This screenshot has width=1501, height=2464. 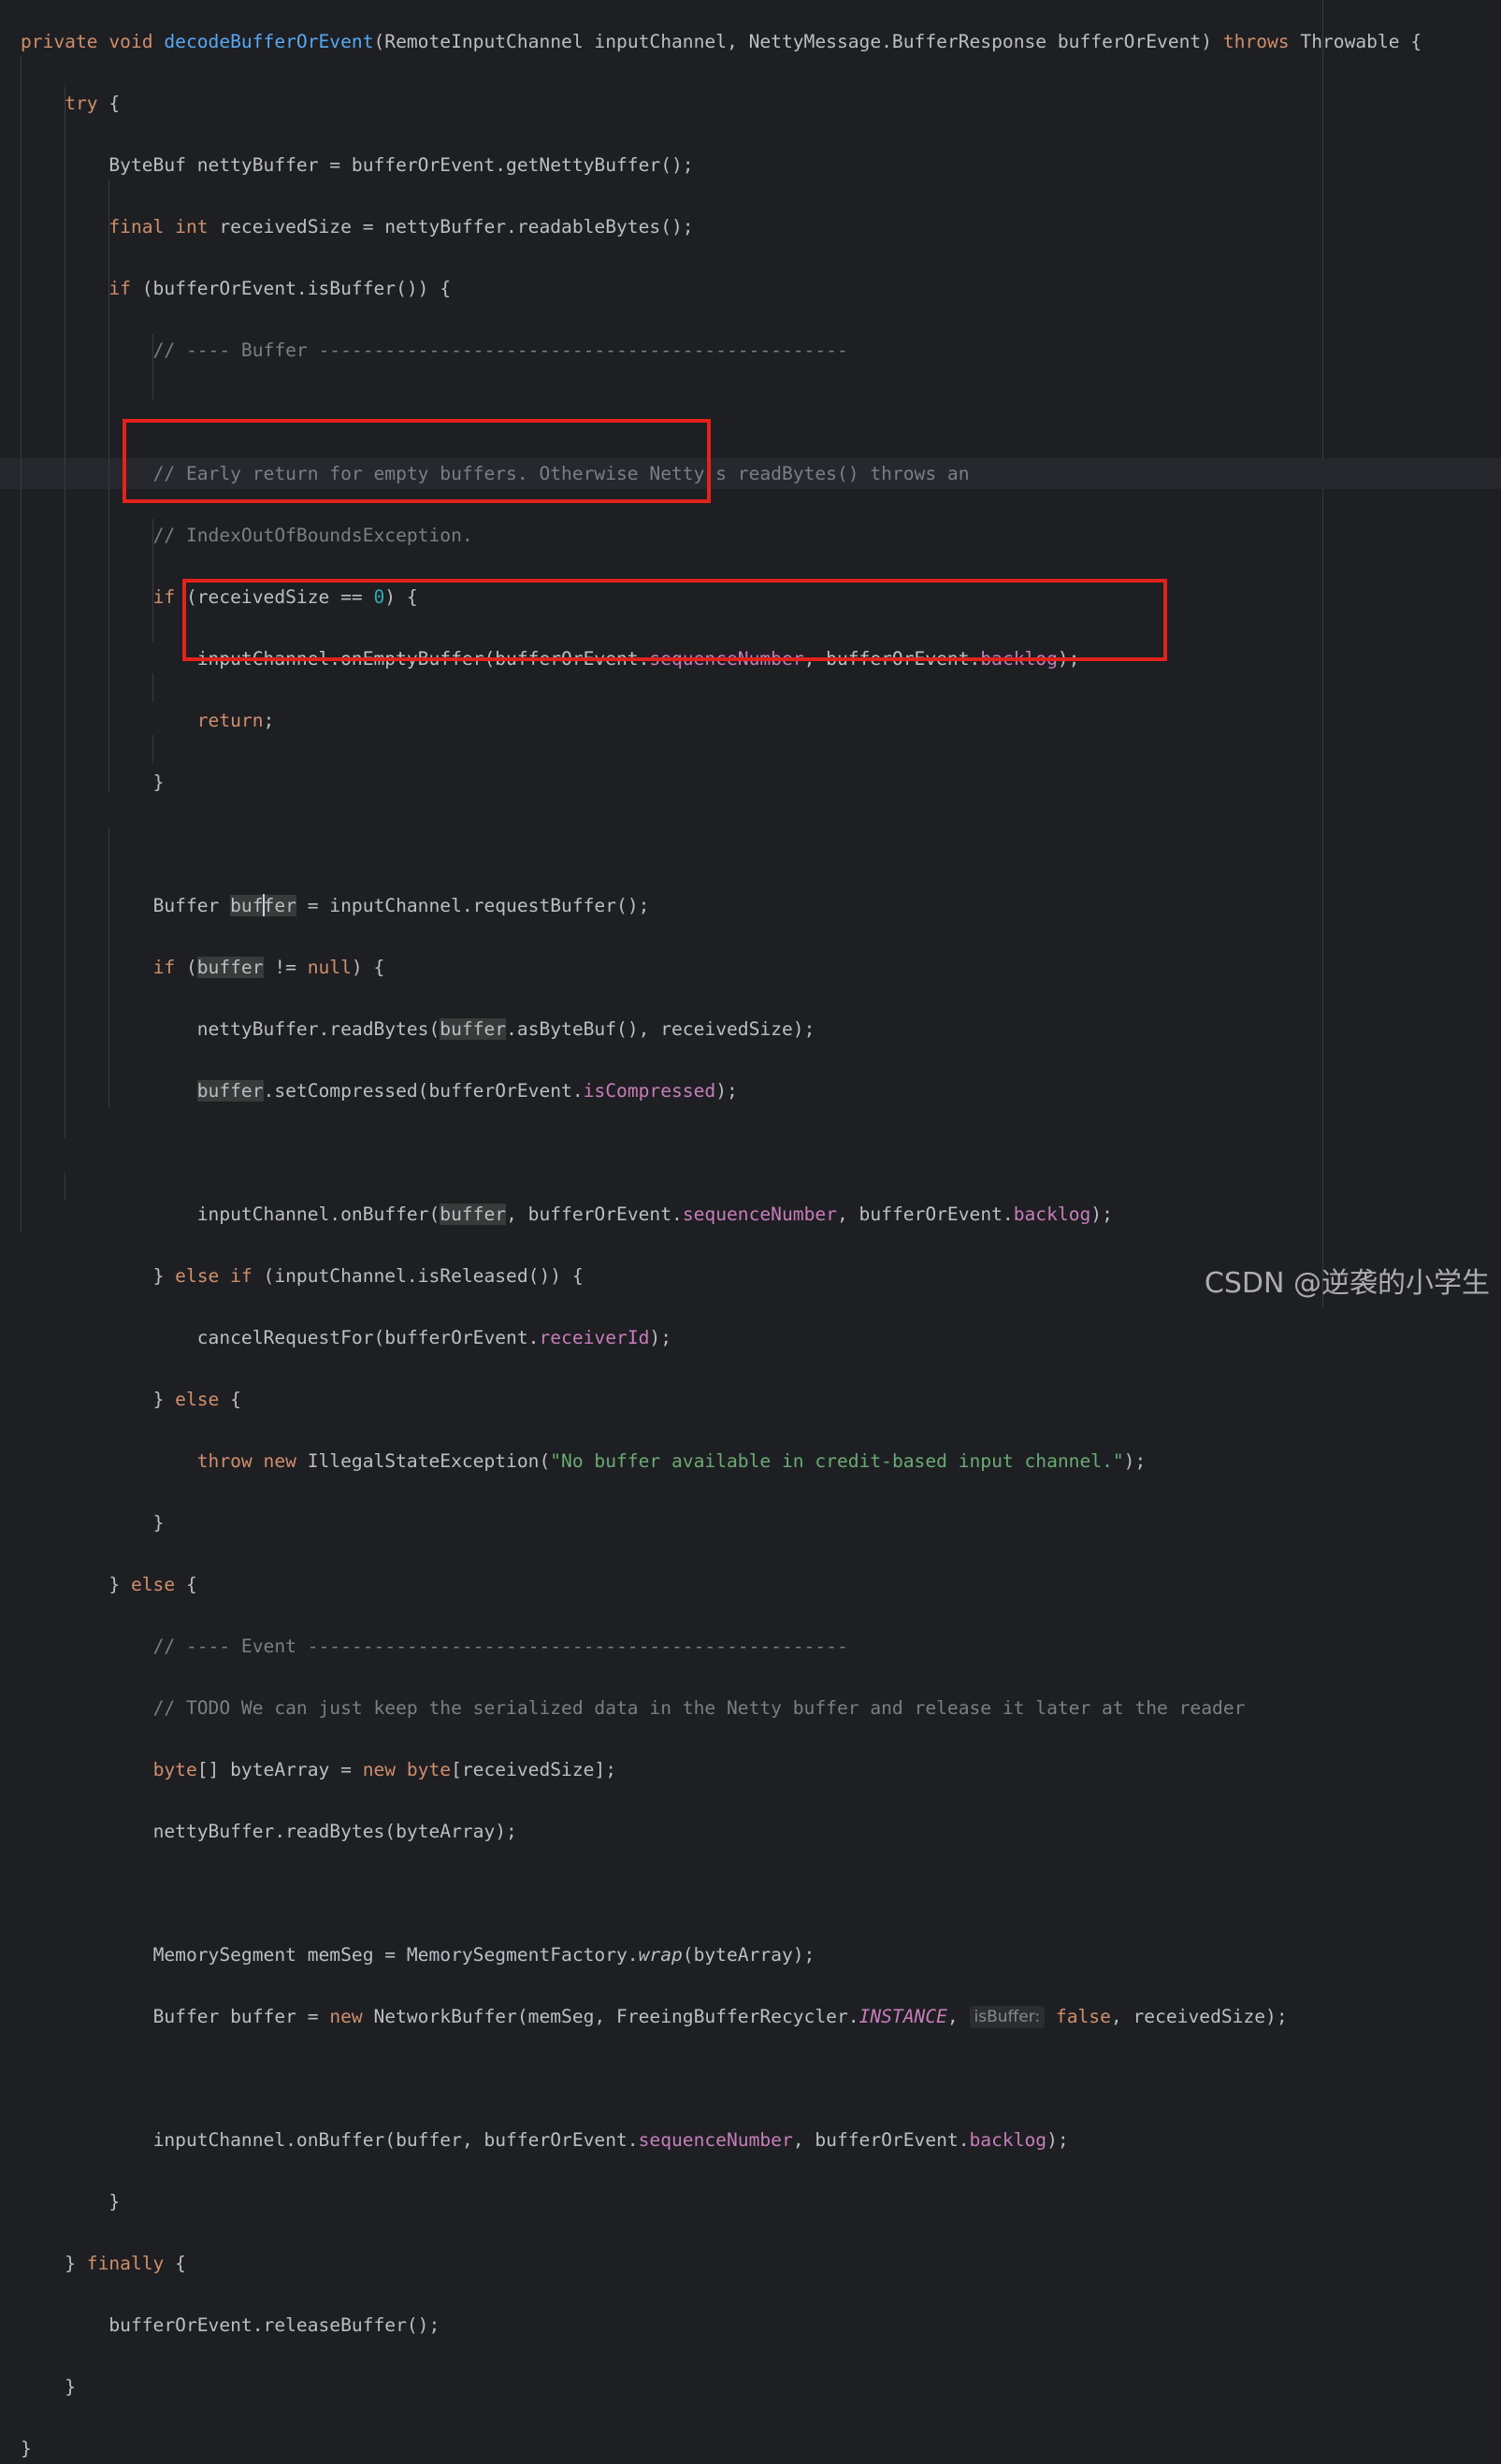 I want to click on keyword: else if, so click(x=214, y=1276).